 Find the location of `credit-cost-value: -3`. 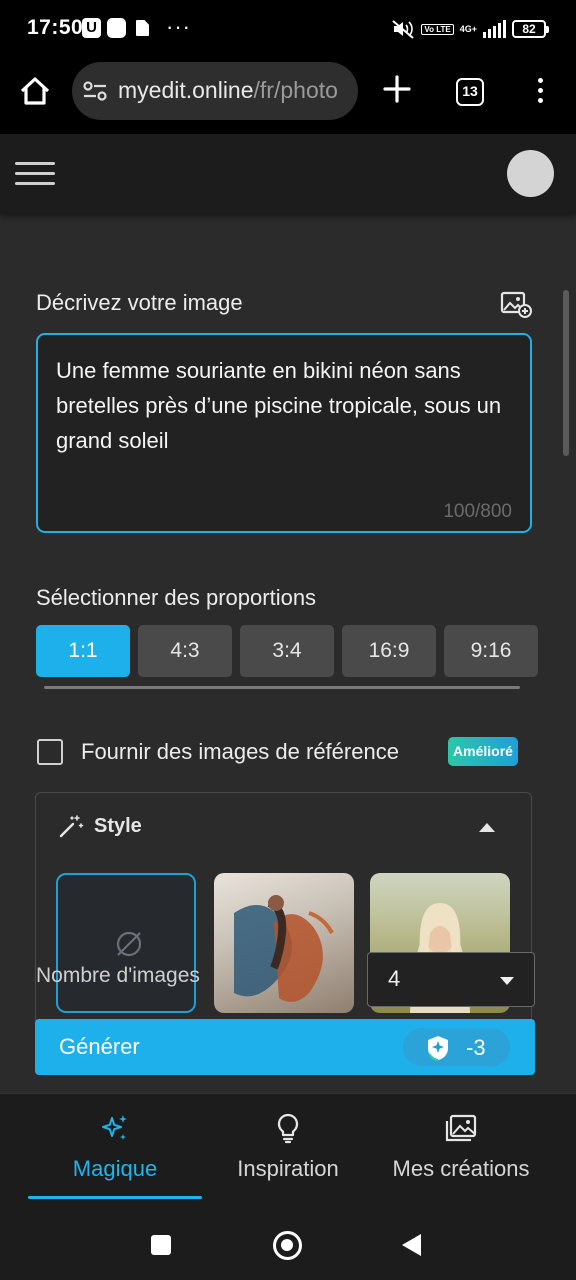

credit-cost-value: -3 is located at coordinates (476, 1047).